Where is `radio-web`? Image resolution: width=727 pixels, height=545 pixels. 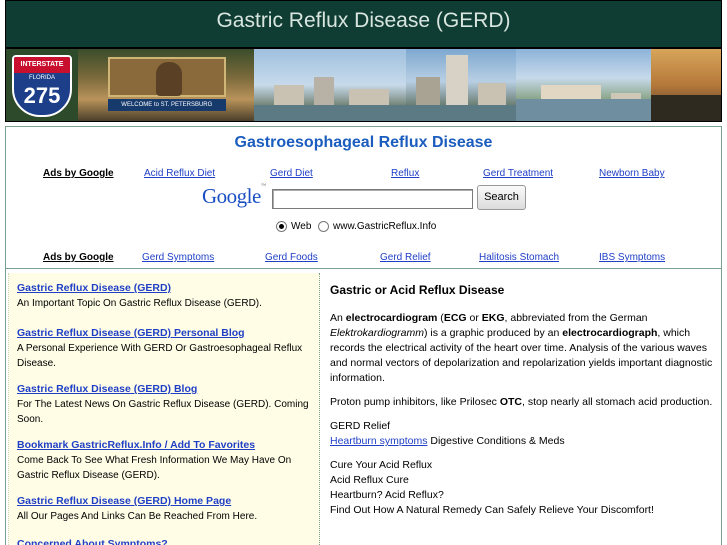
radio-web is located at coordinates (281, 226).